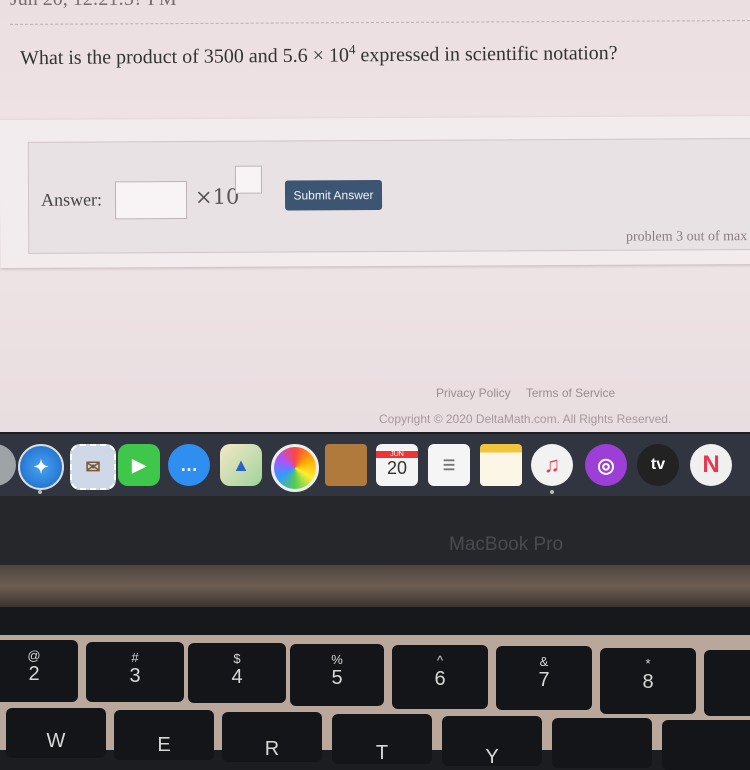  What do you see at coordinates (658, 465) in the screenshot?
I see `tv-icon: tv` at bounding box center [658, 465].